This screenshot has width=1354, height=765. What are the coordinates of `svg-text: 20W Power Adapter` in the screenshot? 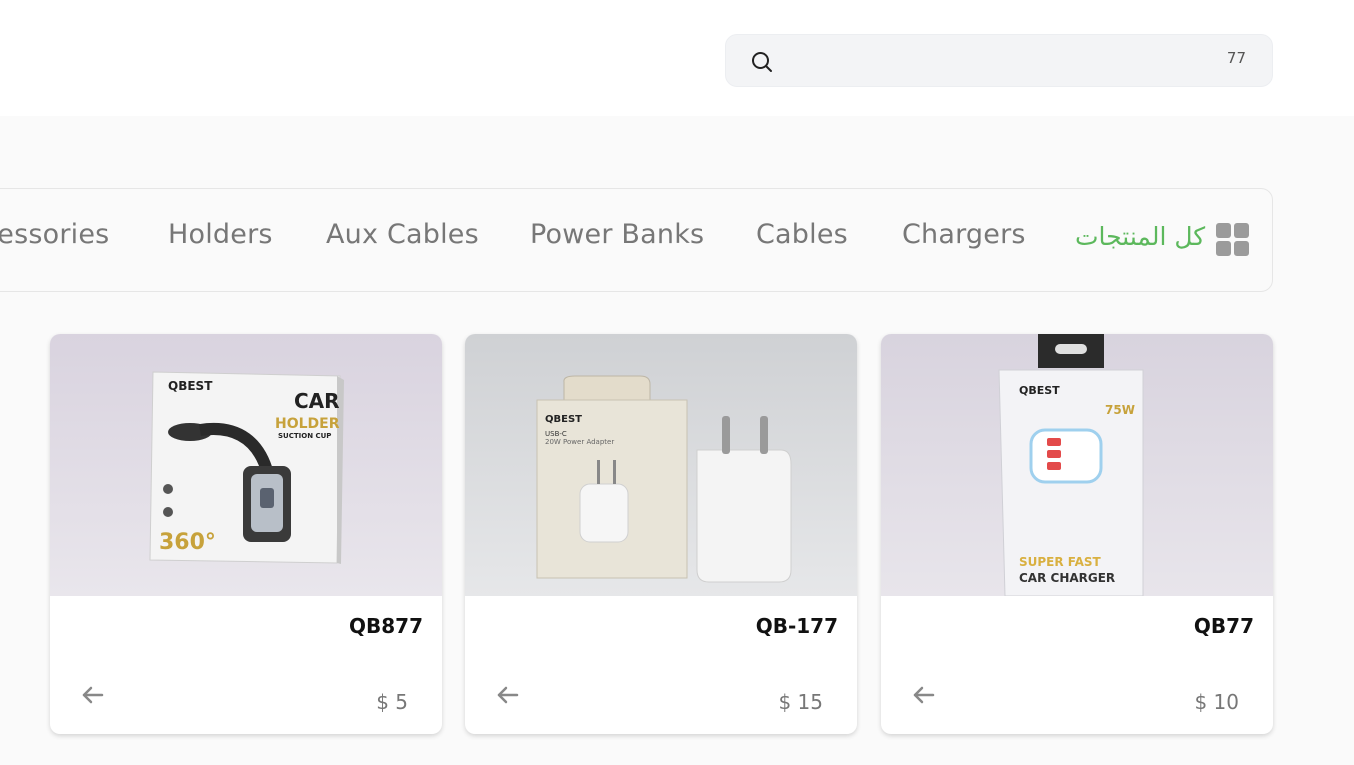 It's located at (579, 442).